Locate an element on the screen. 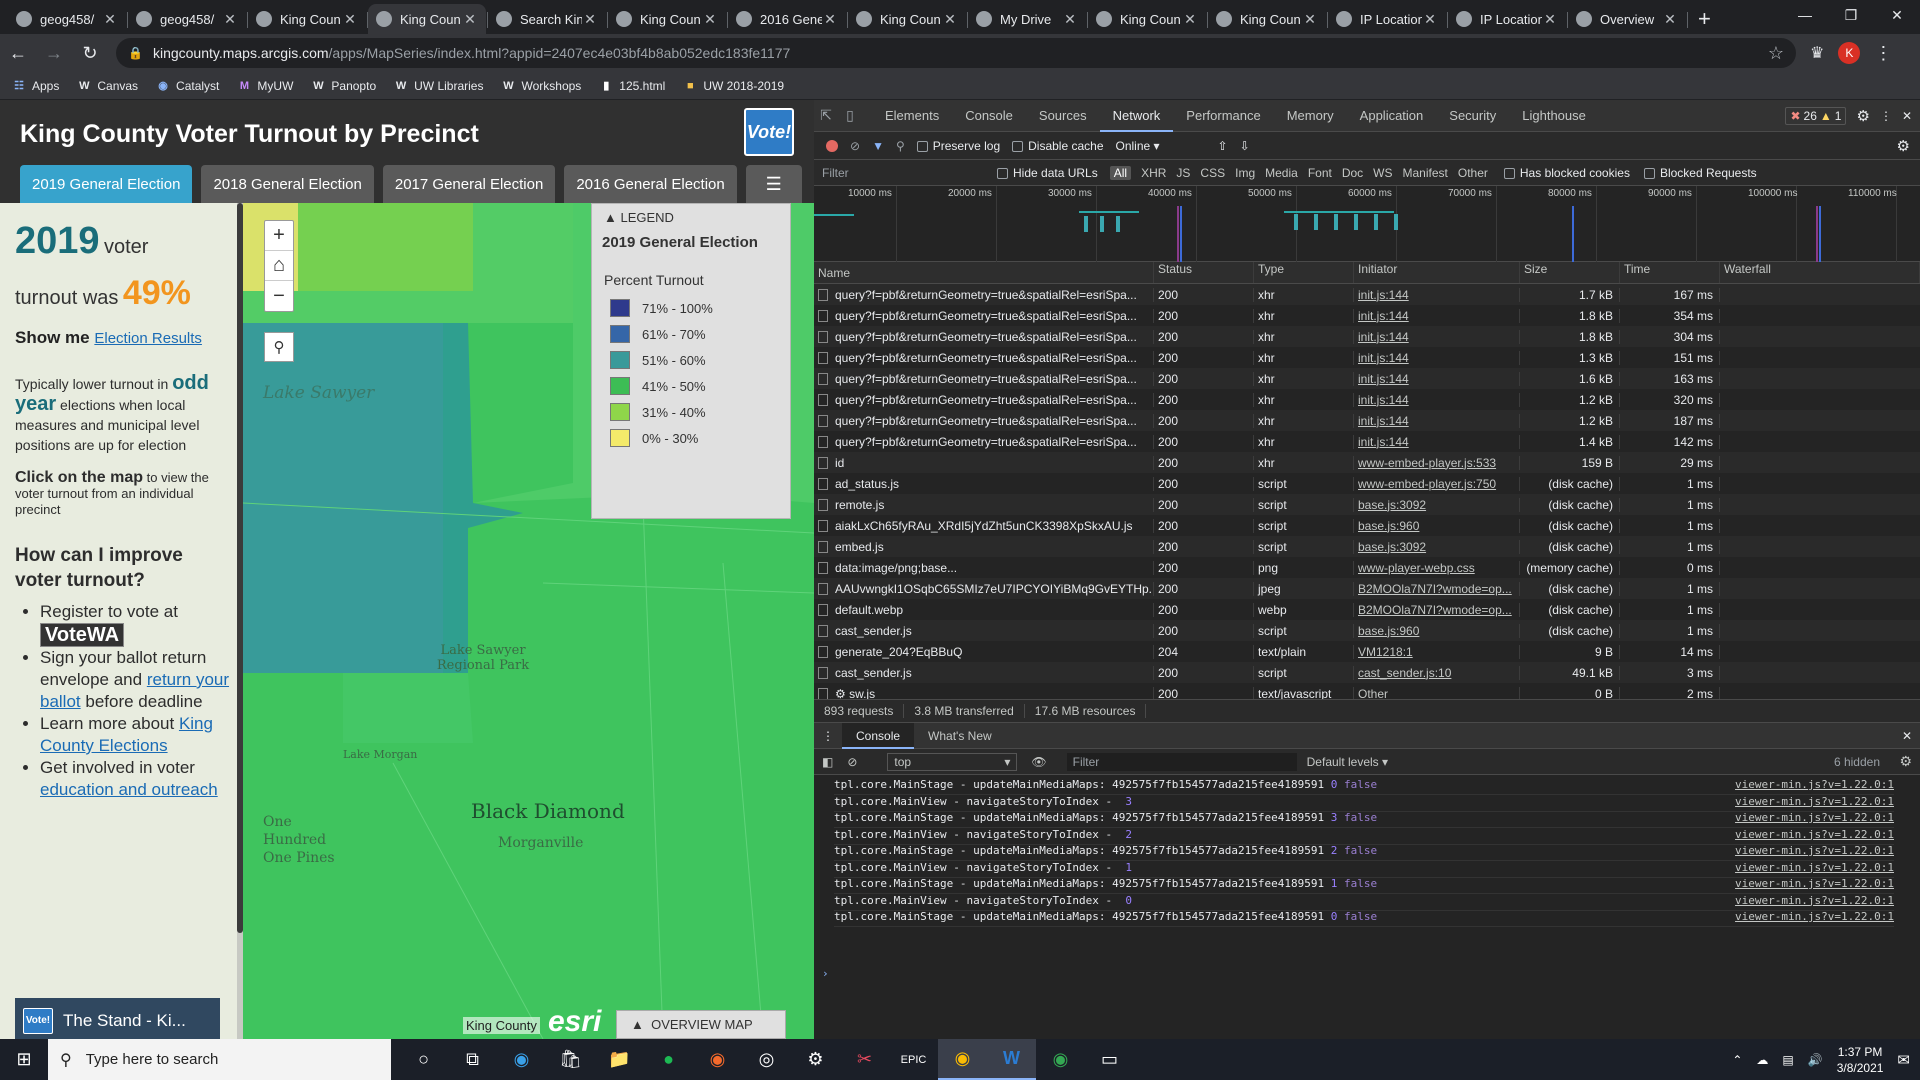 The image size is (1920, 1080). console-filter-input: Filter is located at coordinates (1181, 761).